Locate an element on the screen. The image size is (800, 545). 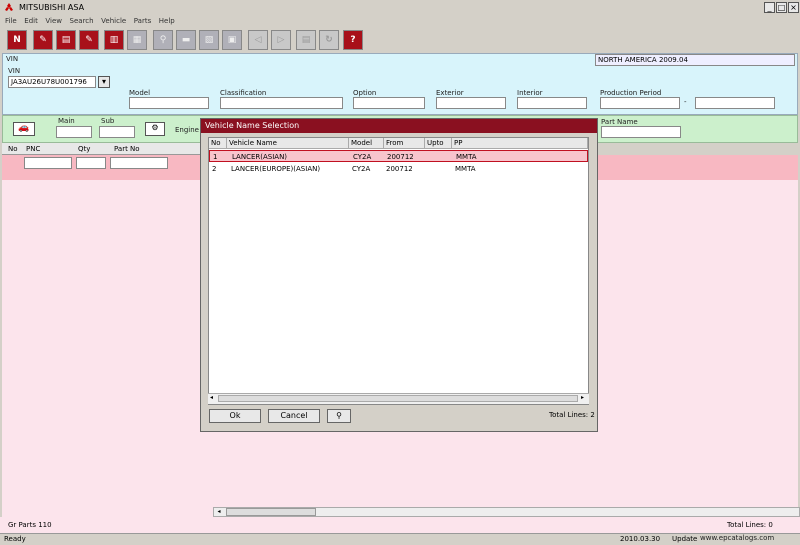
menu-bar: File Edit View Search Vehicle Parts Help is located at coordinates (400, 22).